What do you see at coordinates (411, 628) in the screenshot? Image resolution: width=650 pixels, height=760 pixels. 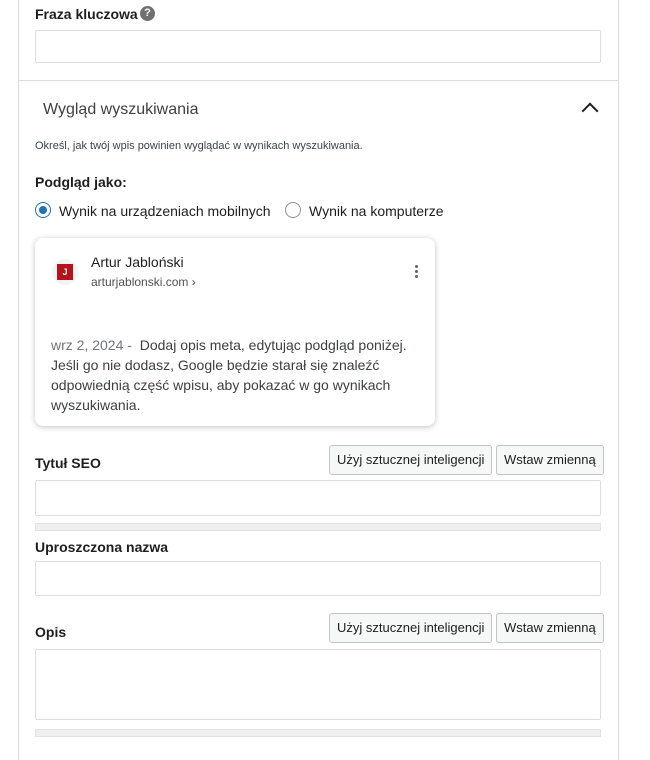 I see `meta-description-ai-button: Użyj sztucznej inteligencji` at bounding box center [411, 628].